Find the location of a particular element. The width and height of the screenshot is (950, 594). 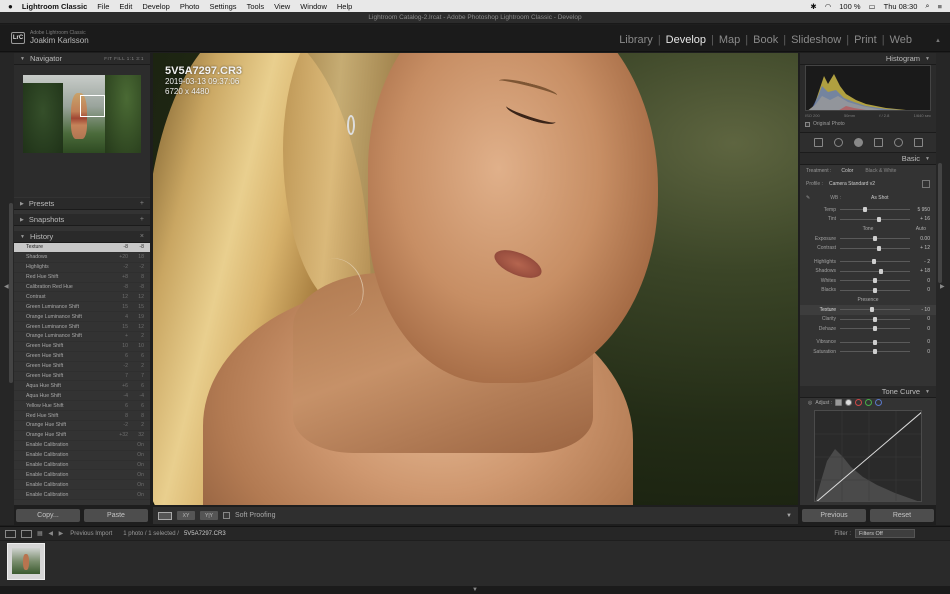

menu-help: Help is located at coordinates (344, 6).